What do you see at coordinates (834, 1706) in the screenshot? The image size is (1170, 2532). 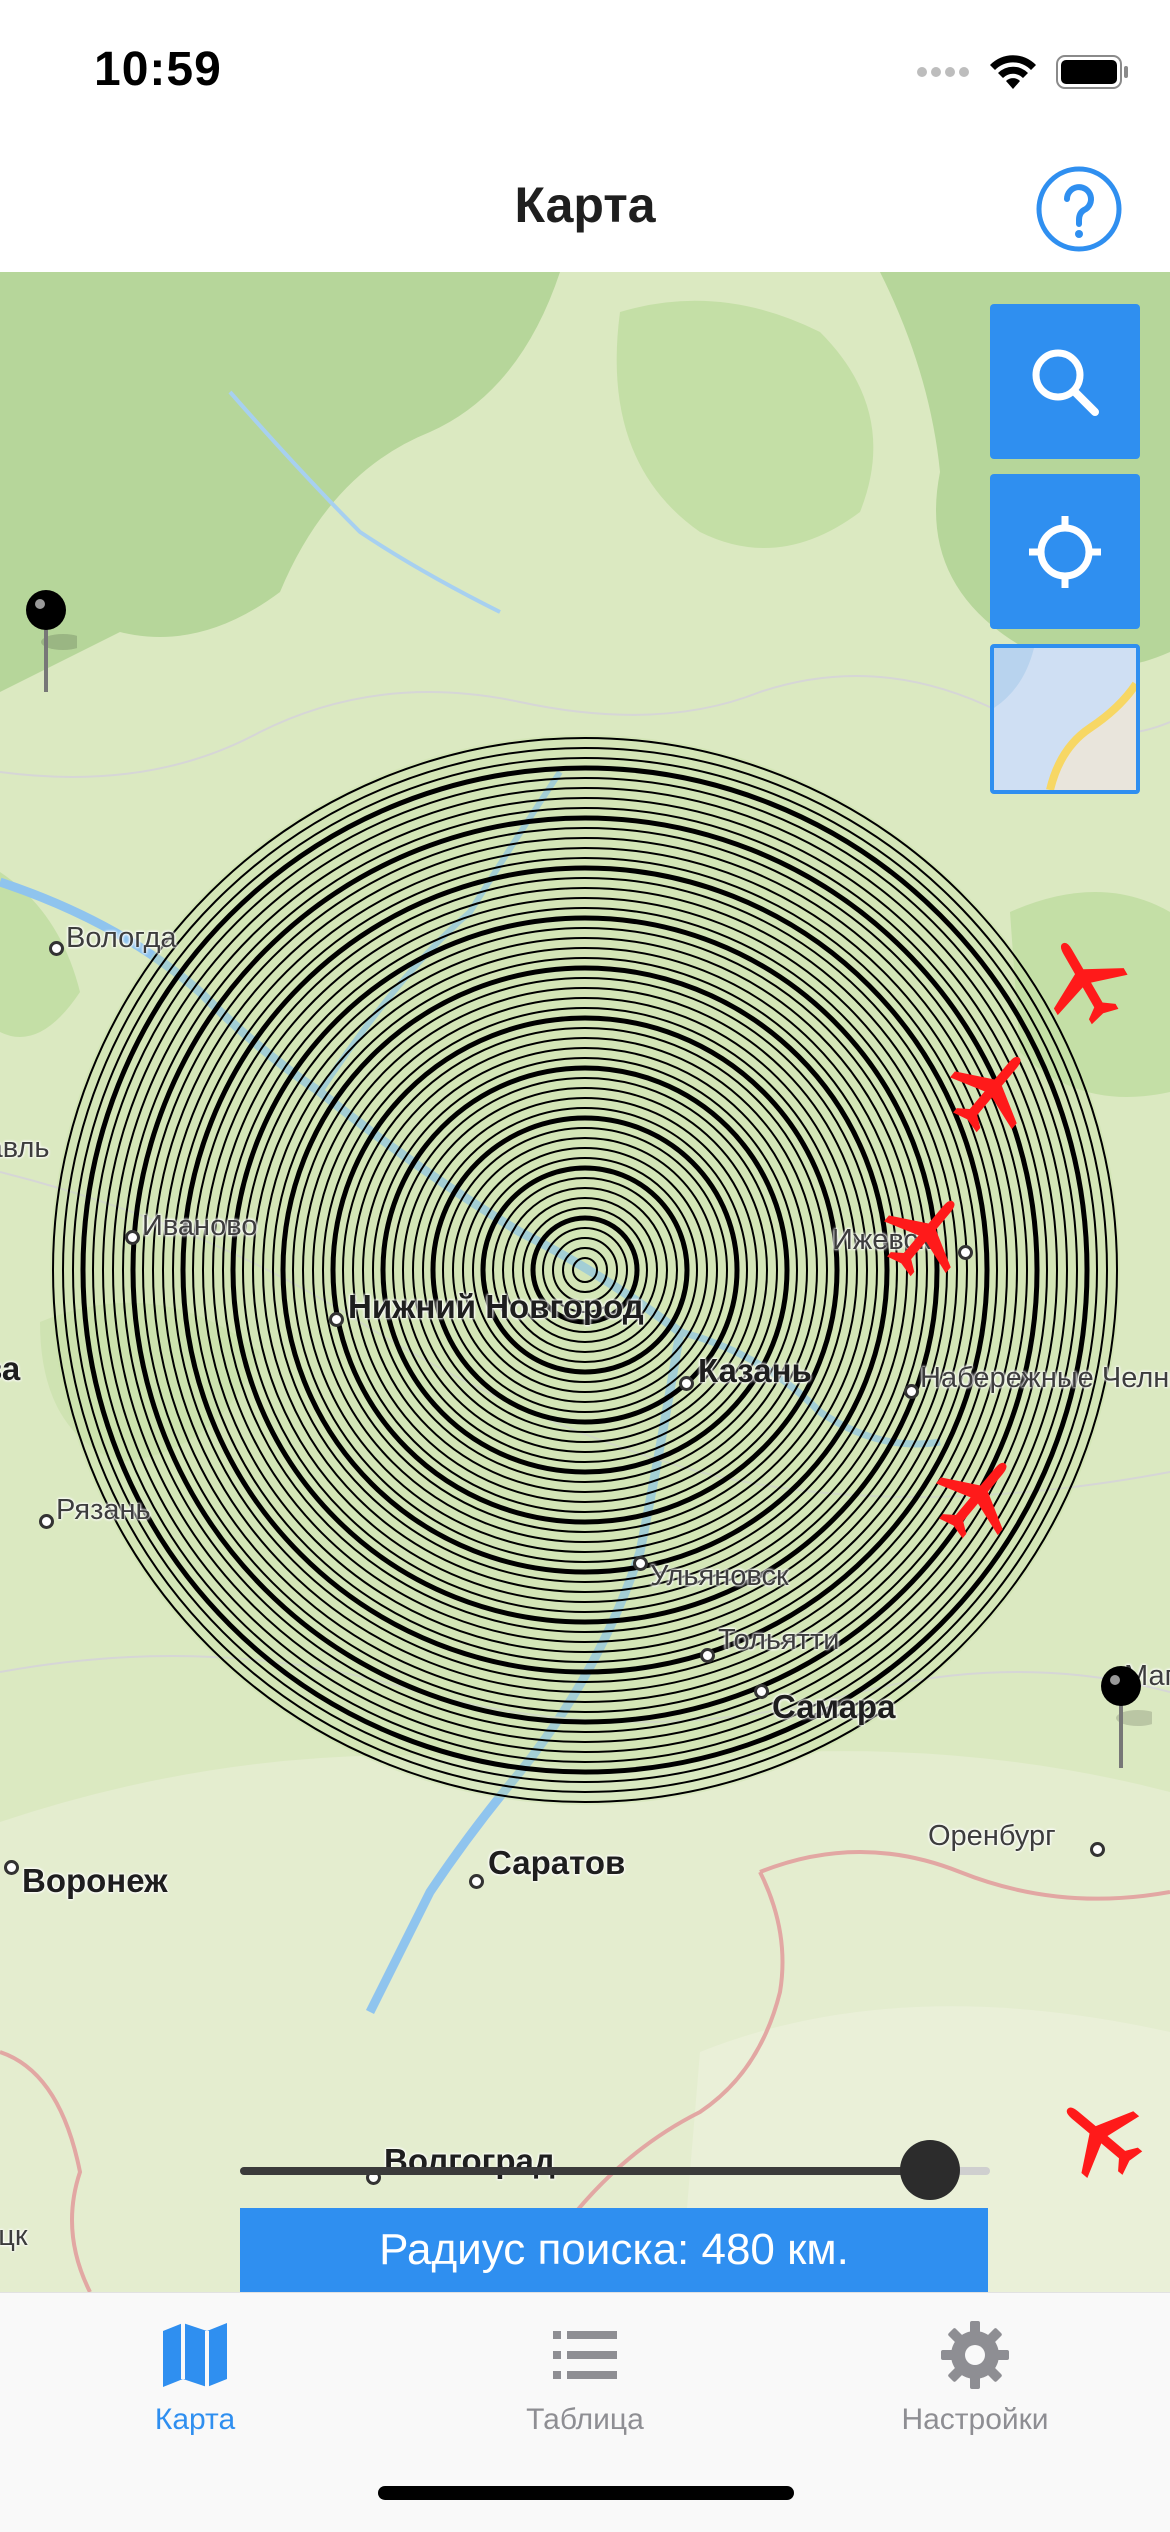 I see `city-label-samara: Самара` at bounding box center [834, 1706].